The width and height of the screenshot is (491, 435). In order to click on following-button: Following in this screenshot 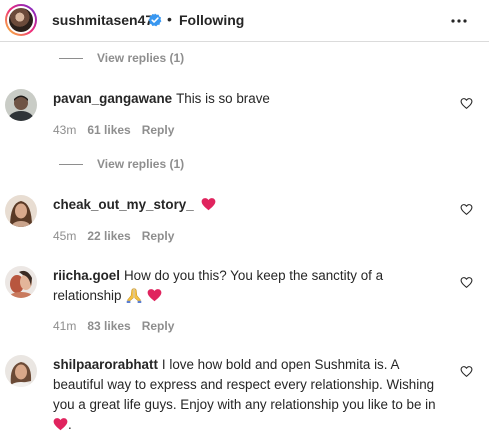, I will do `click(211, 20)`.